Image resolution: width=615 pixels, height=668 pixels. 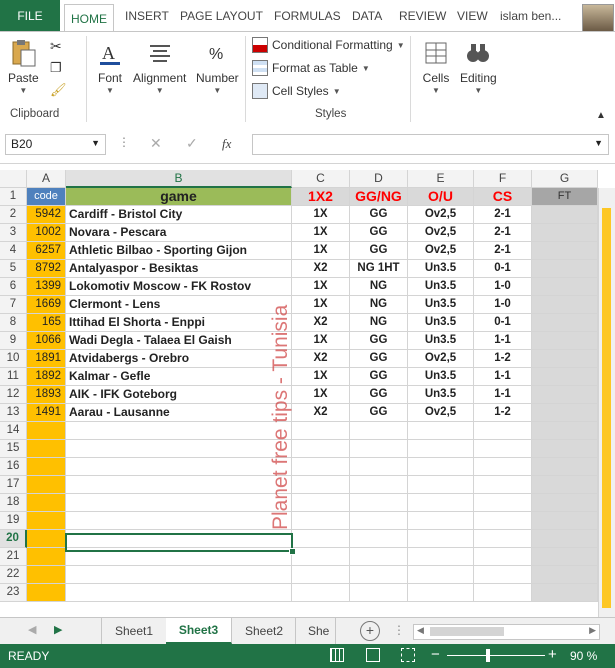 I want to click on format-as-table-button: Format as Table ▼, so click(x=311, y=68).